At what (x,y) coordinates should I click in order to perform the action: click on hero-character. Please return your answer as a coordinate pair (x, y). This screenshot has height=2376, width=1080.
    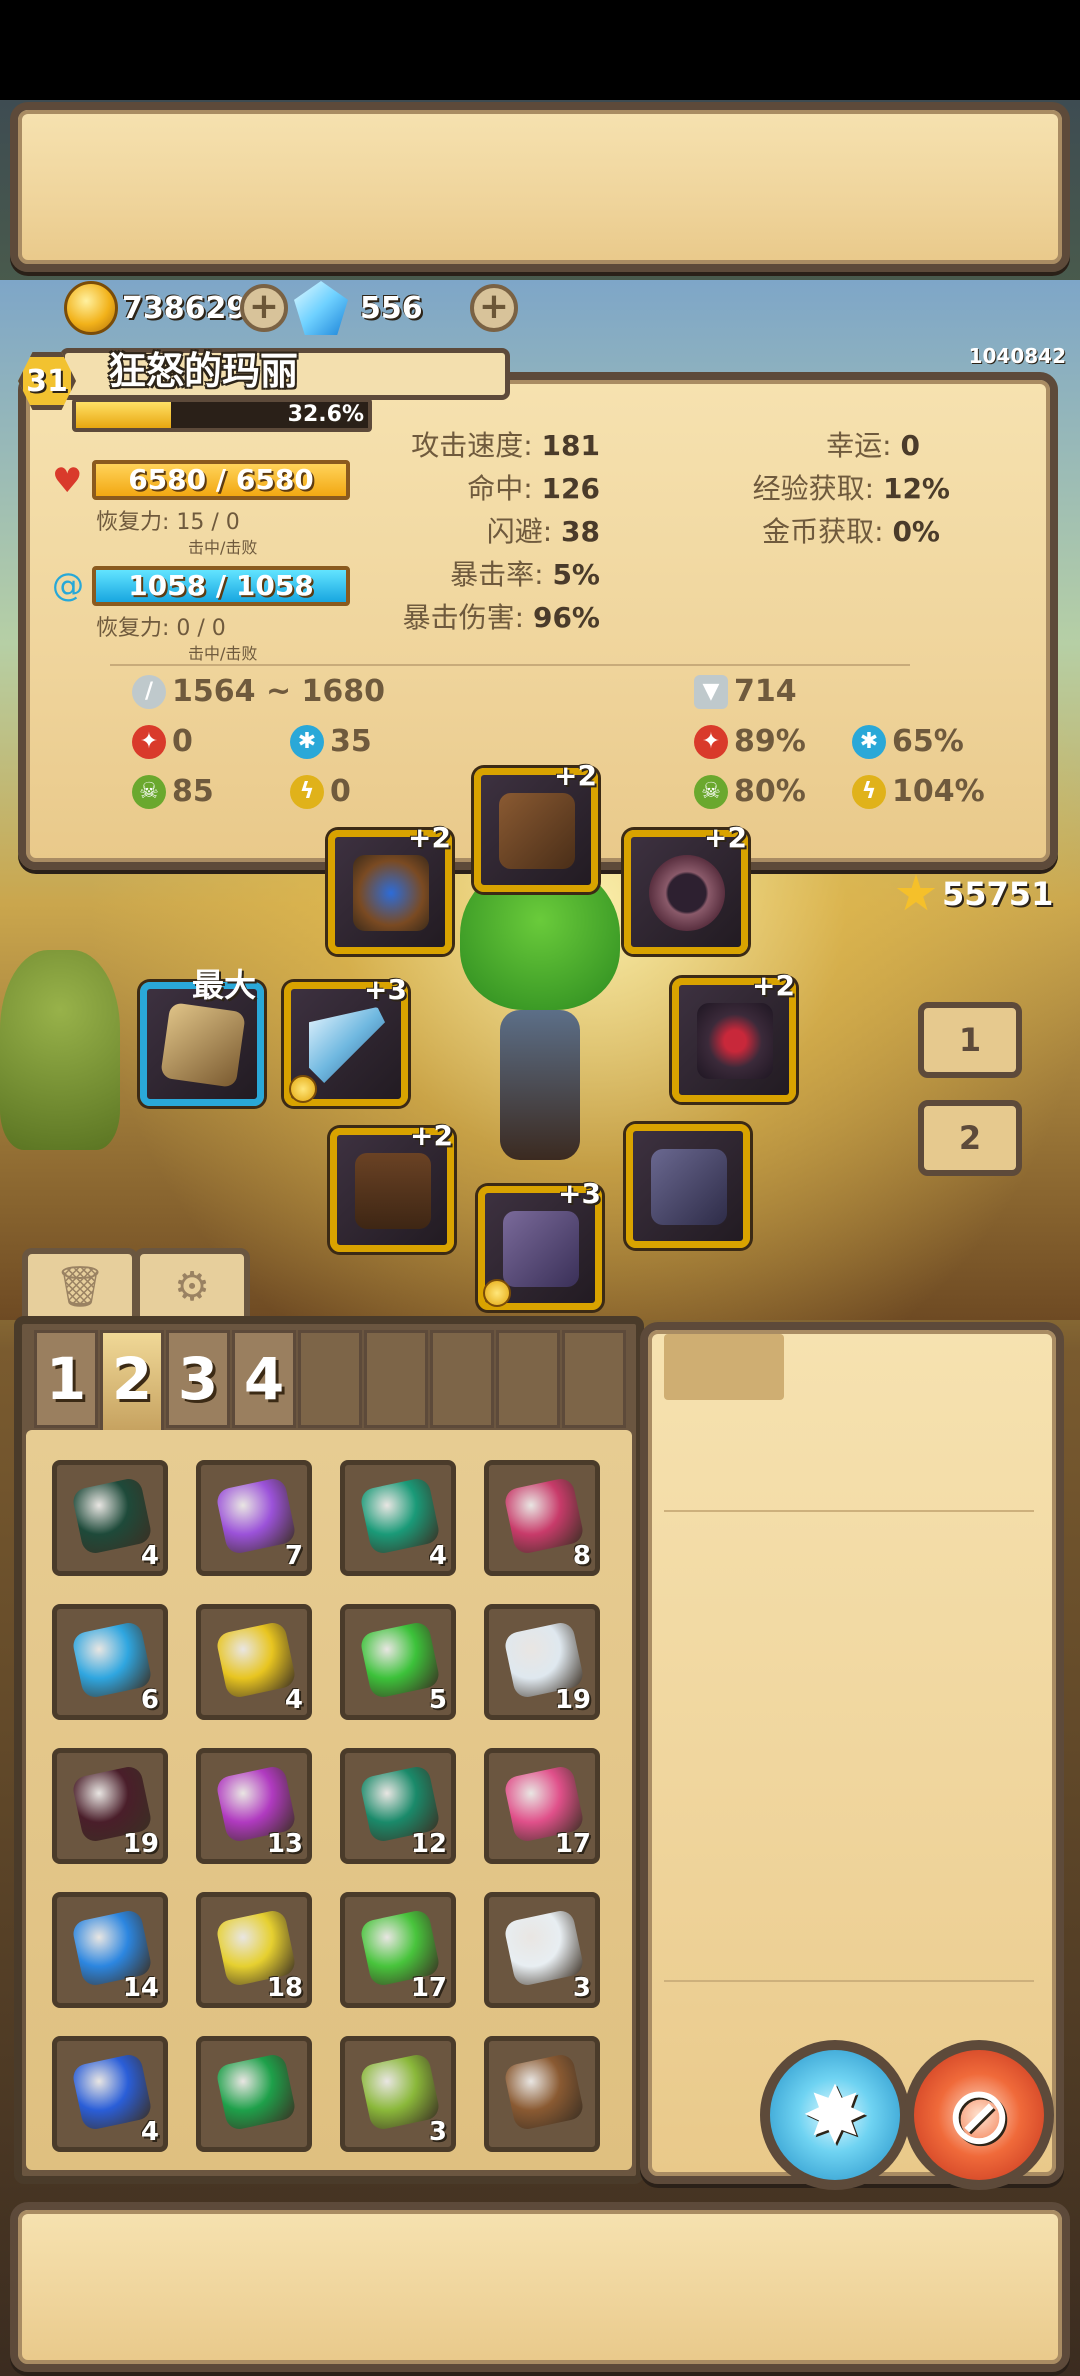
    Looking at the image, I should click on (540, 1020).